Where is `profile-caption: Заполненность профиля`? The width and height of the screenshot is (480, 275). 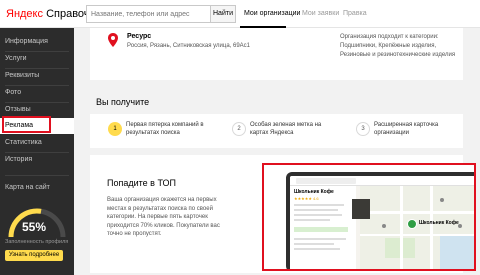 profile-caption: Заполненность профиля is located at coordinates (37, 242).